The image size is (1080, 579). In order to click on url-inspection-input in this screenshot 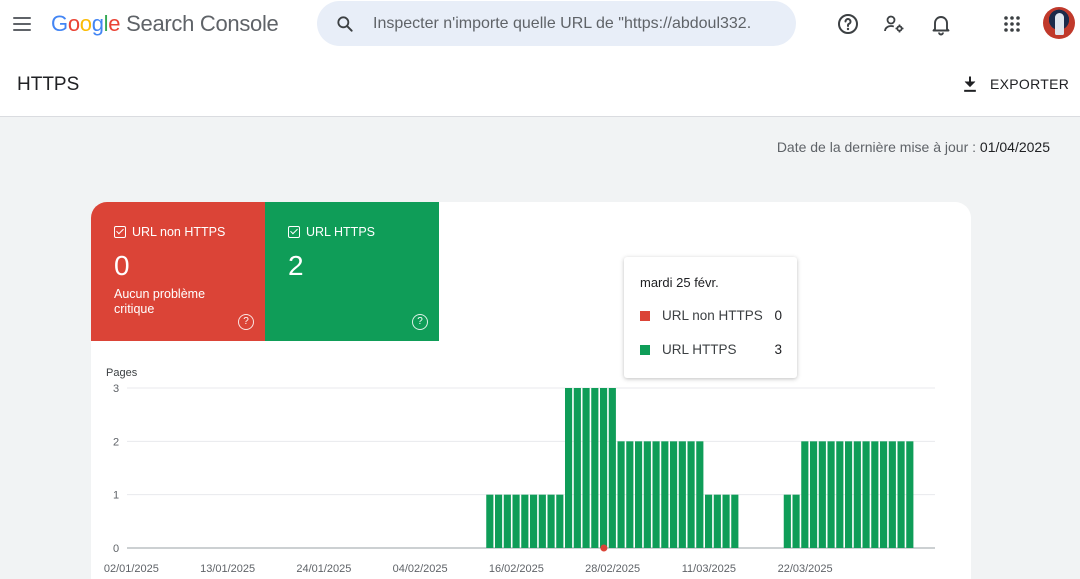, I will do `click(562, 23)`.